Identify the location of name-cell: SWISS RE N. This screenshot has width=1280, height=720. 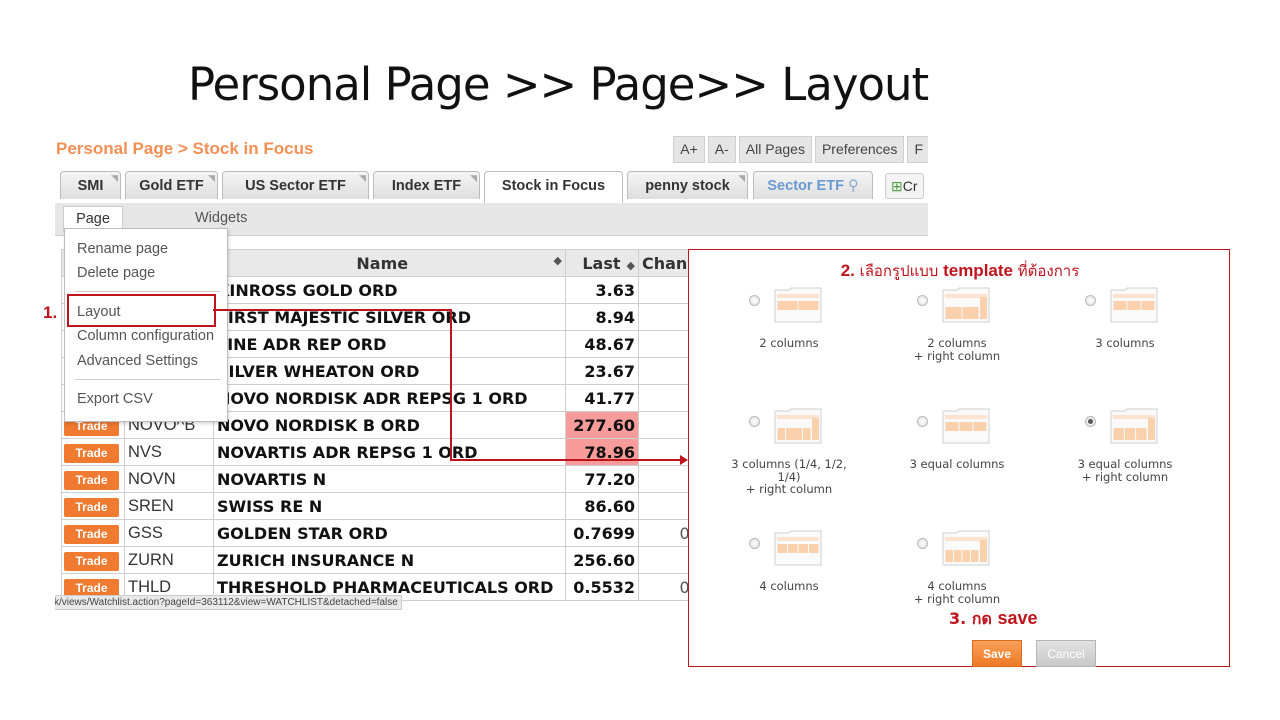
(389, 506).